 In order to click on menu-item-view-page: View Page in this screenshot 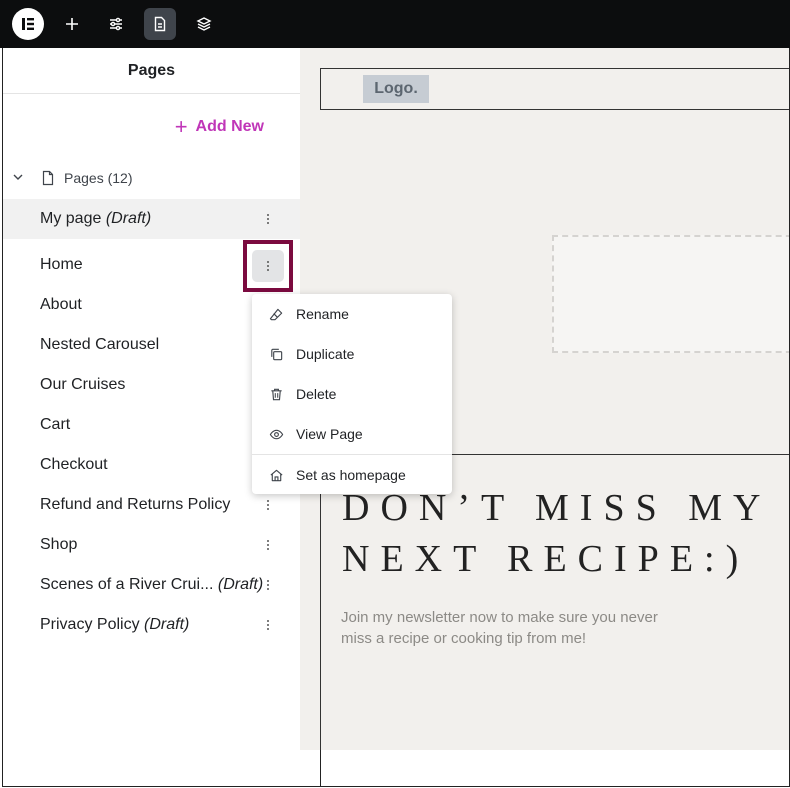, I will do `click(352, 434)`.